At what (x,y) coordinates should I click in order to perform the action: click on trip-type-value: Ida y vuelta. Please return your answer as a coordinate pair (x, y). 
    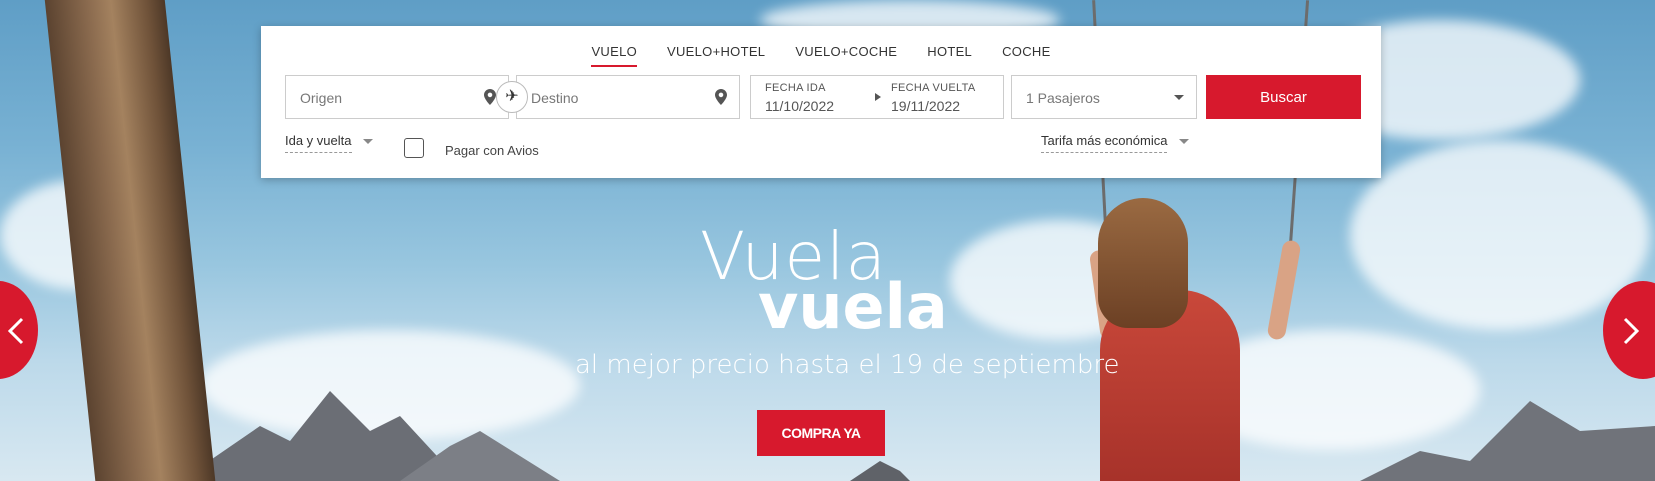
    Looking at the image, I should click on (318, 143).